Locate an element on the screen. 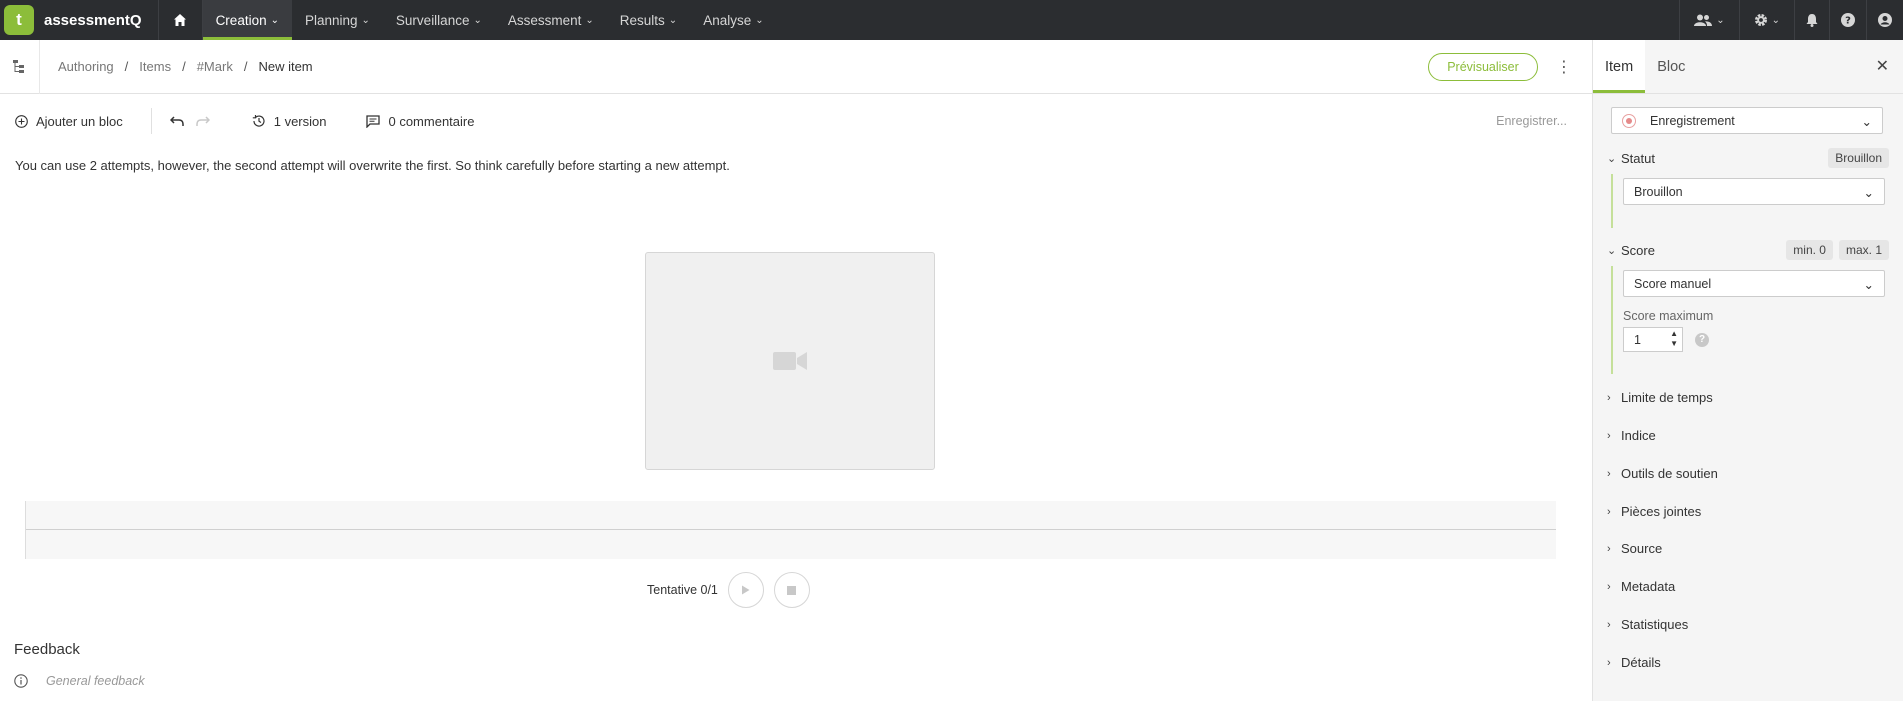 This screenshot has height=701, width=1903. section-time-limit: › Limite de temps is located at coordinates (1660, 397).